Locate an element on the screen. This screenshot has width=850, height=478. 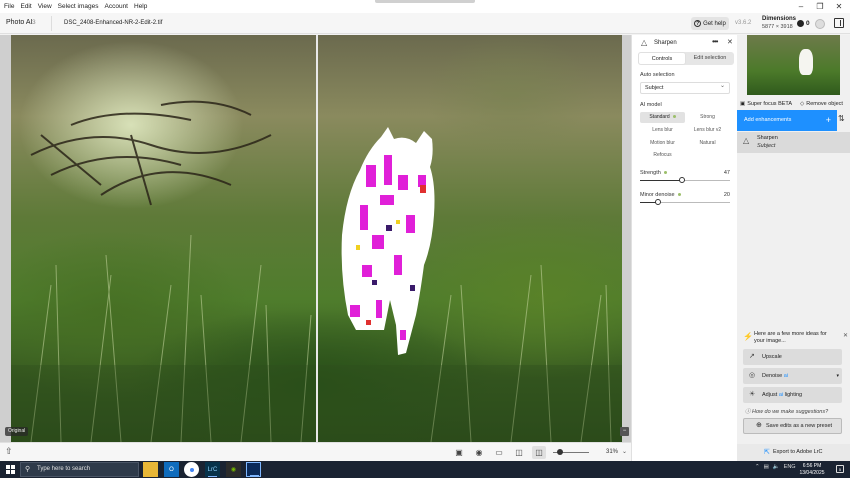
auto-selection-dropdown: Subject is located at coordinates (685, 87).